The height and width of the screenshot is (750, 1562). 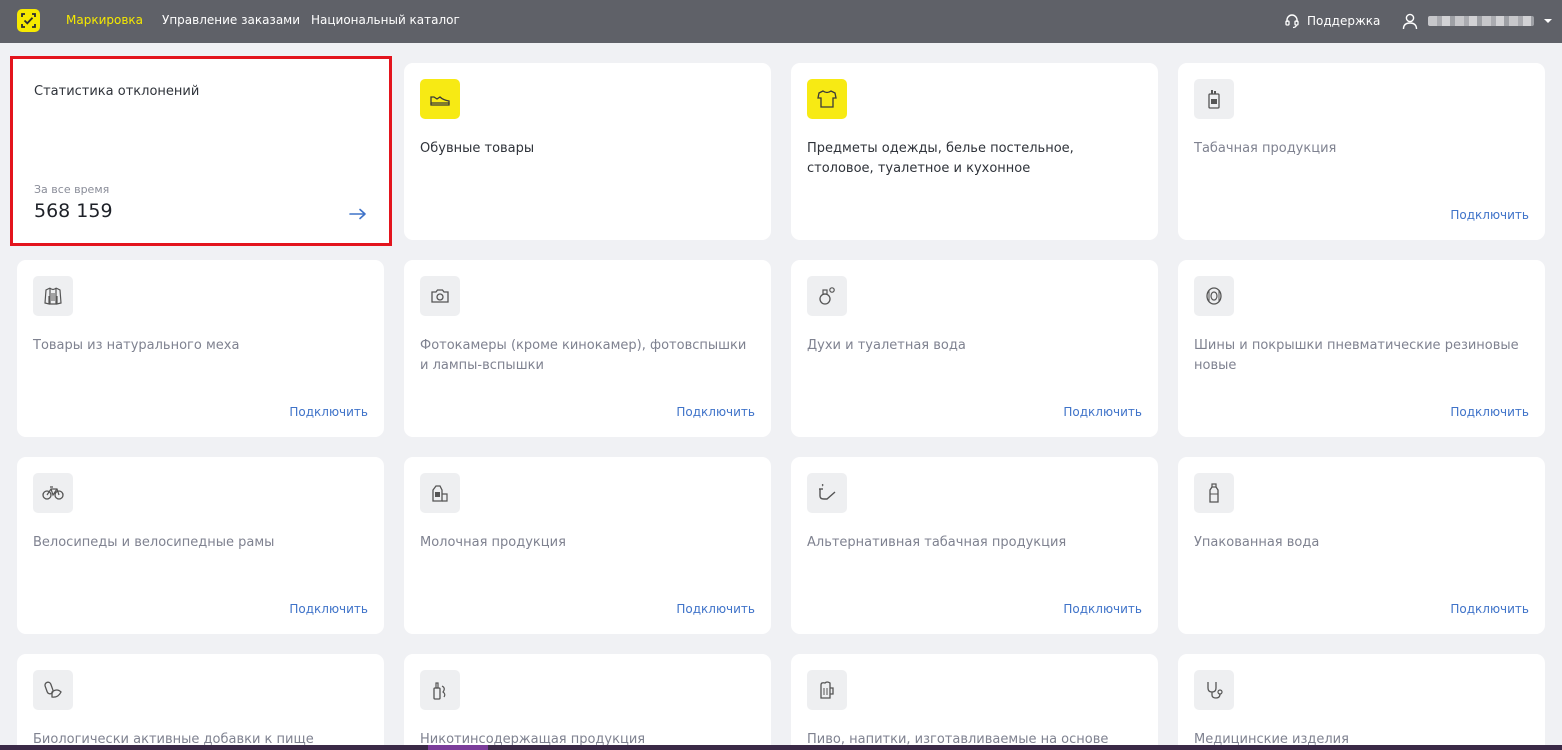 What do you see at coordinates (1214, 690) in the screenshot?
I see `stethoscope-icon` at bounding box center [1214, 690].